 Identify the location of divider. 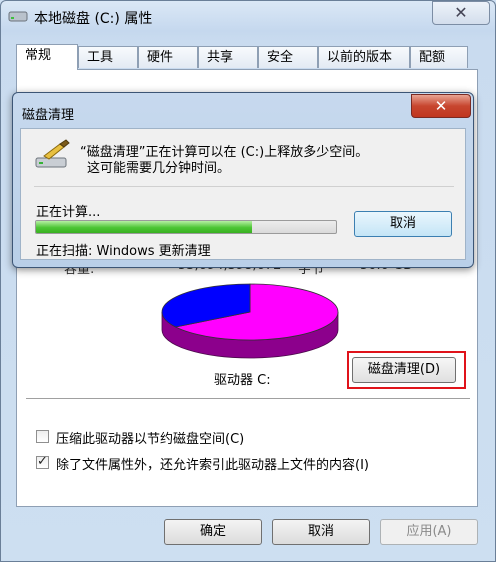
(248, 398).